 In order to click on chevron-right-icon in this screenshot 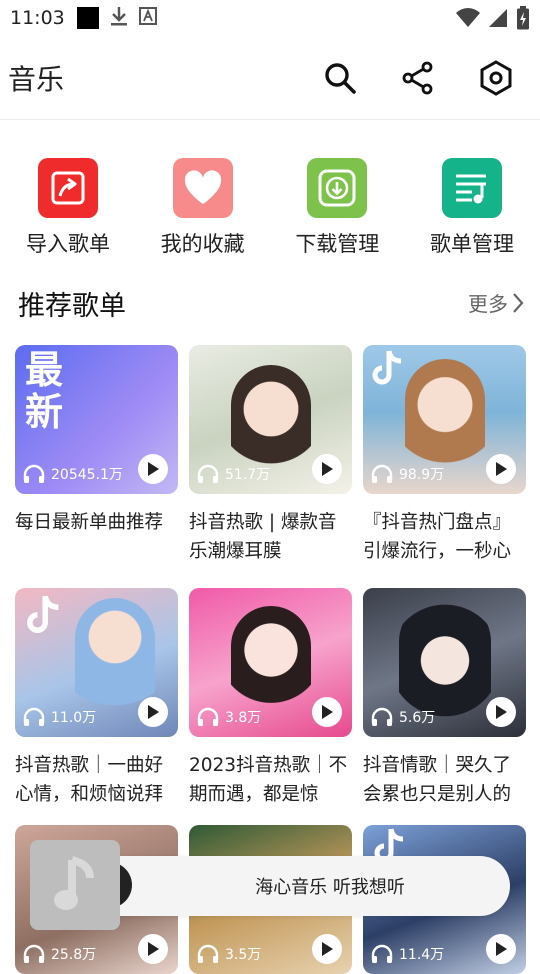, I will do `click(518, 302)`.